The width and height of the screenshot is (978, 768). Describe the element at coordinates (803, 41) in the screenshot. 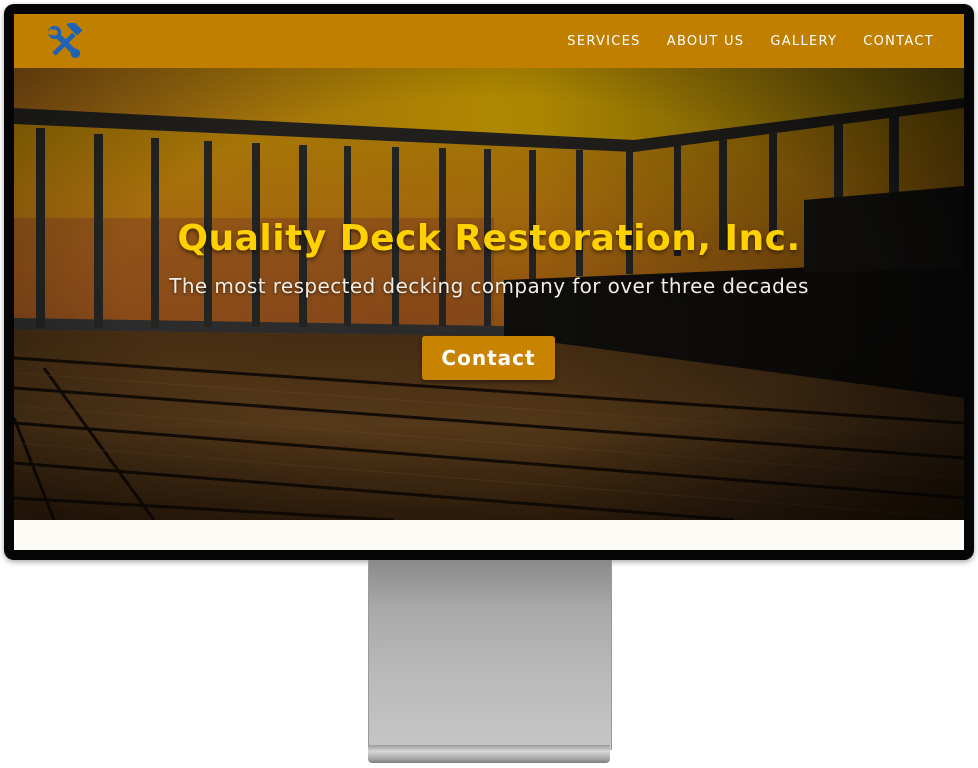

I see `nav-gallery: GALLERY` at that location.